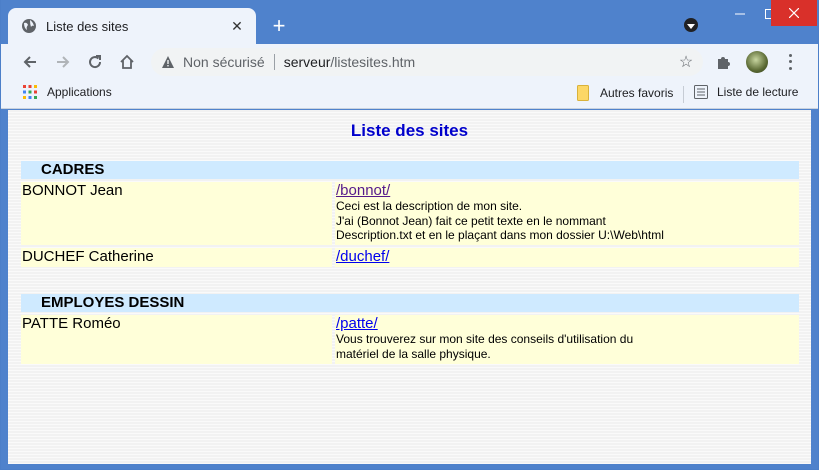 This screenshot has width=819, height=470. Describe the element at coordinates (410, 170) in the screenshot. I see `group-header-cadres: CADRES` at that location.